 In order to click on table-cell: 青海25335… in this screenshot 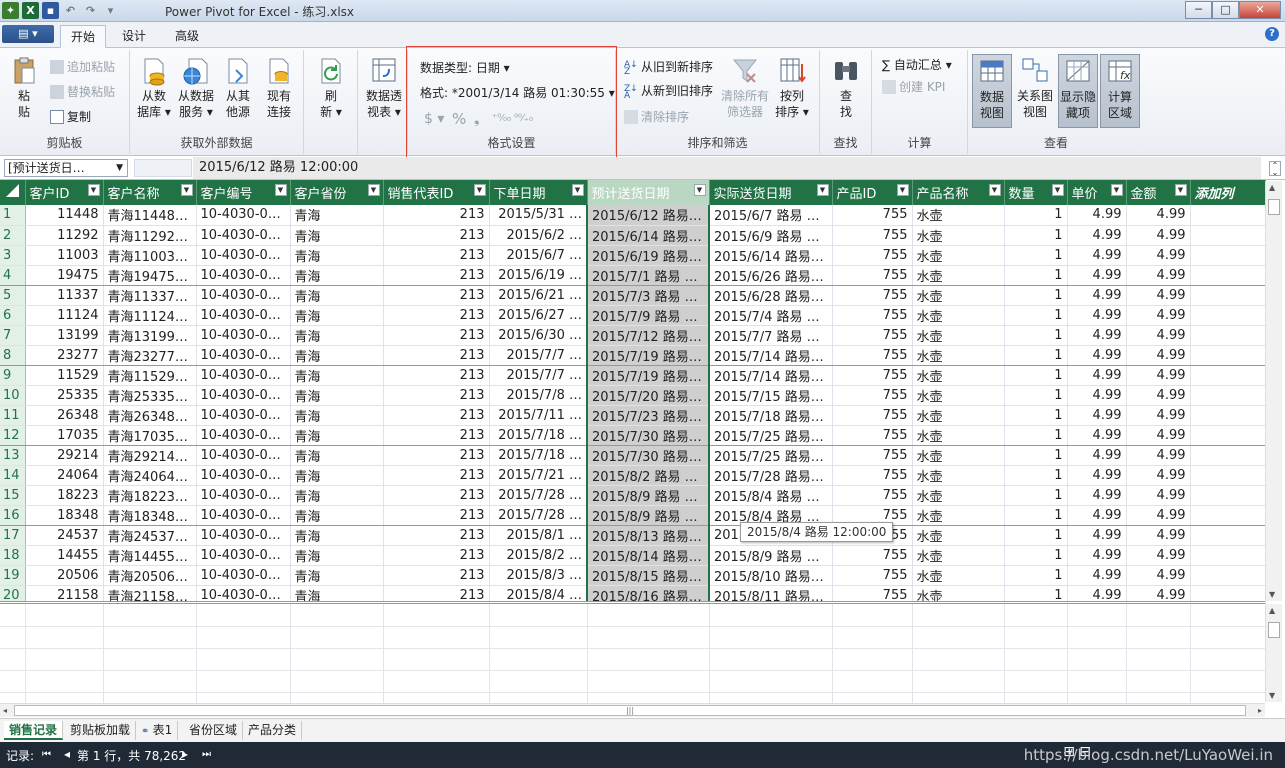, I will do `click(149, 395)`.